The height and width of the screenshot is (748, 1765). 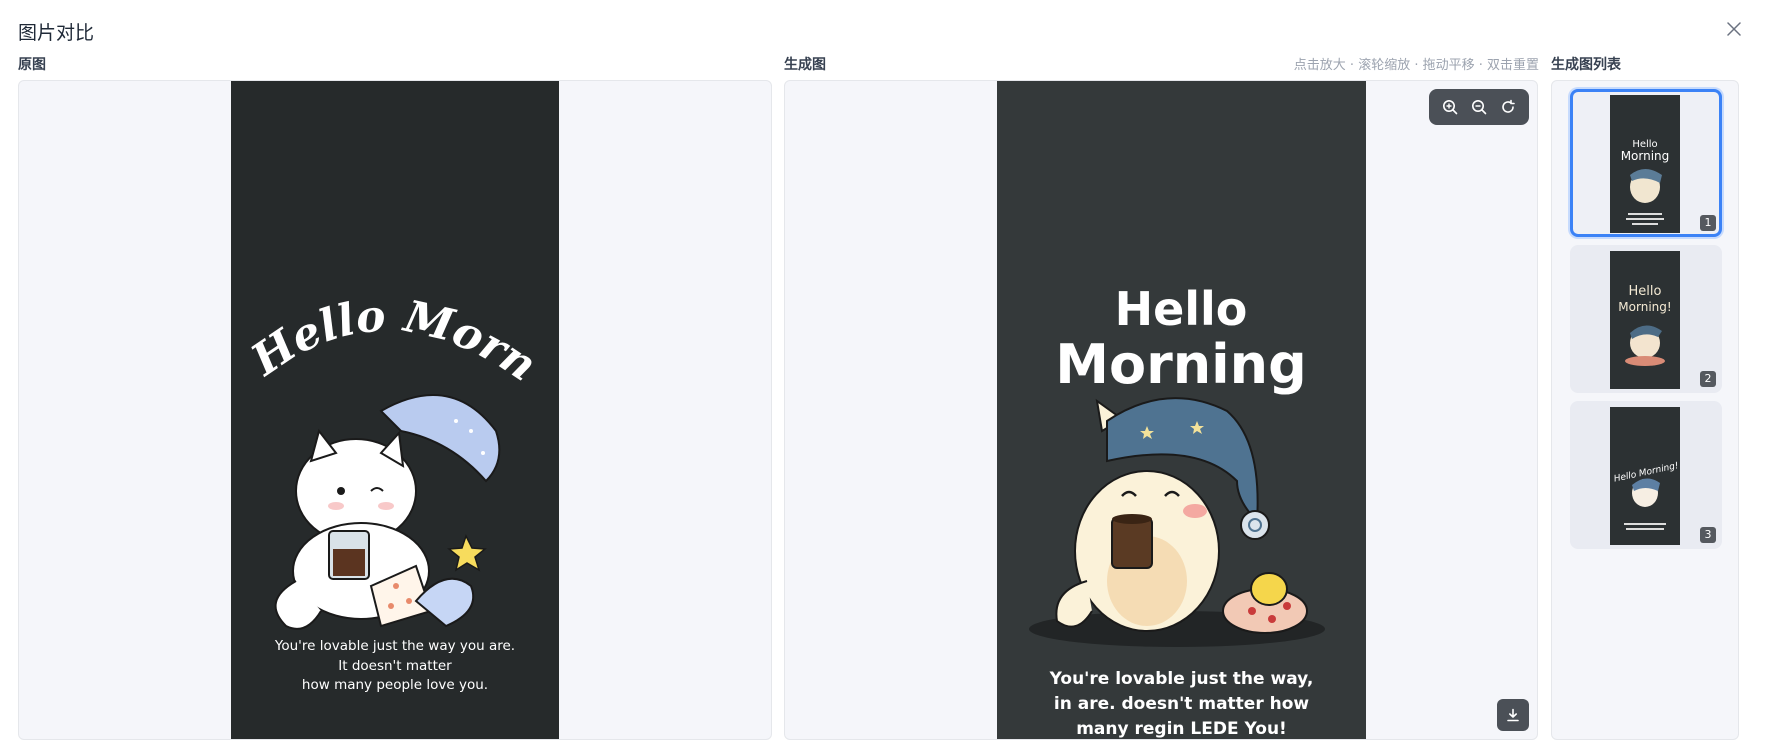 I want to click on svg-text: Hello Morning, so click(x=388, y=236).